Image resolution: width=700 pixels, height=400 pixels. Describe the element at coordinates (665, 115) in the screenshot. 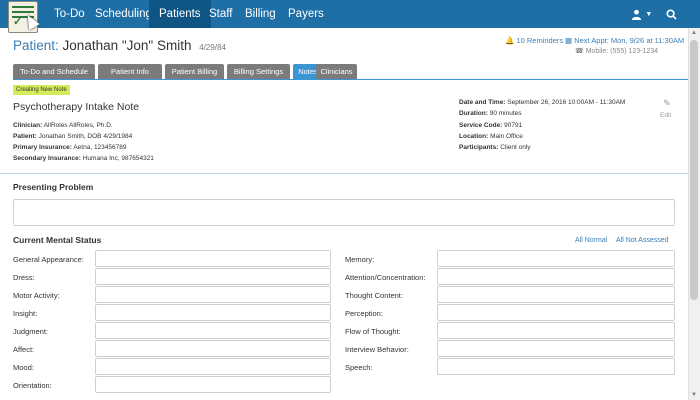

I see `edit-button: Edit` at that location.